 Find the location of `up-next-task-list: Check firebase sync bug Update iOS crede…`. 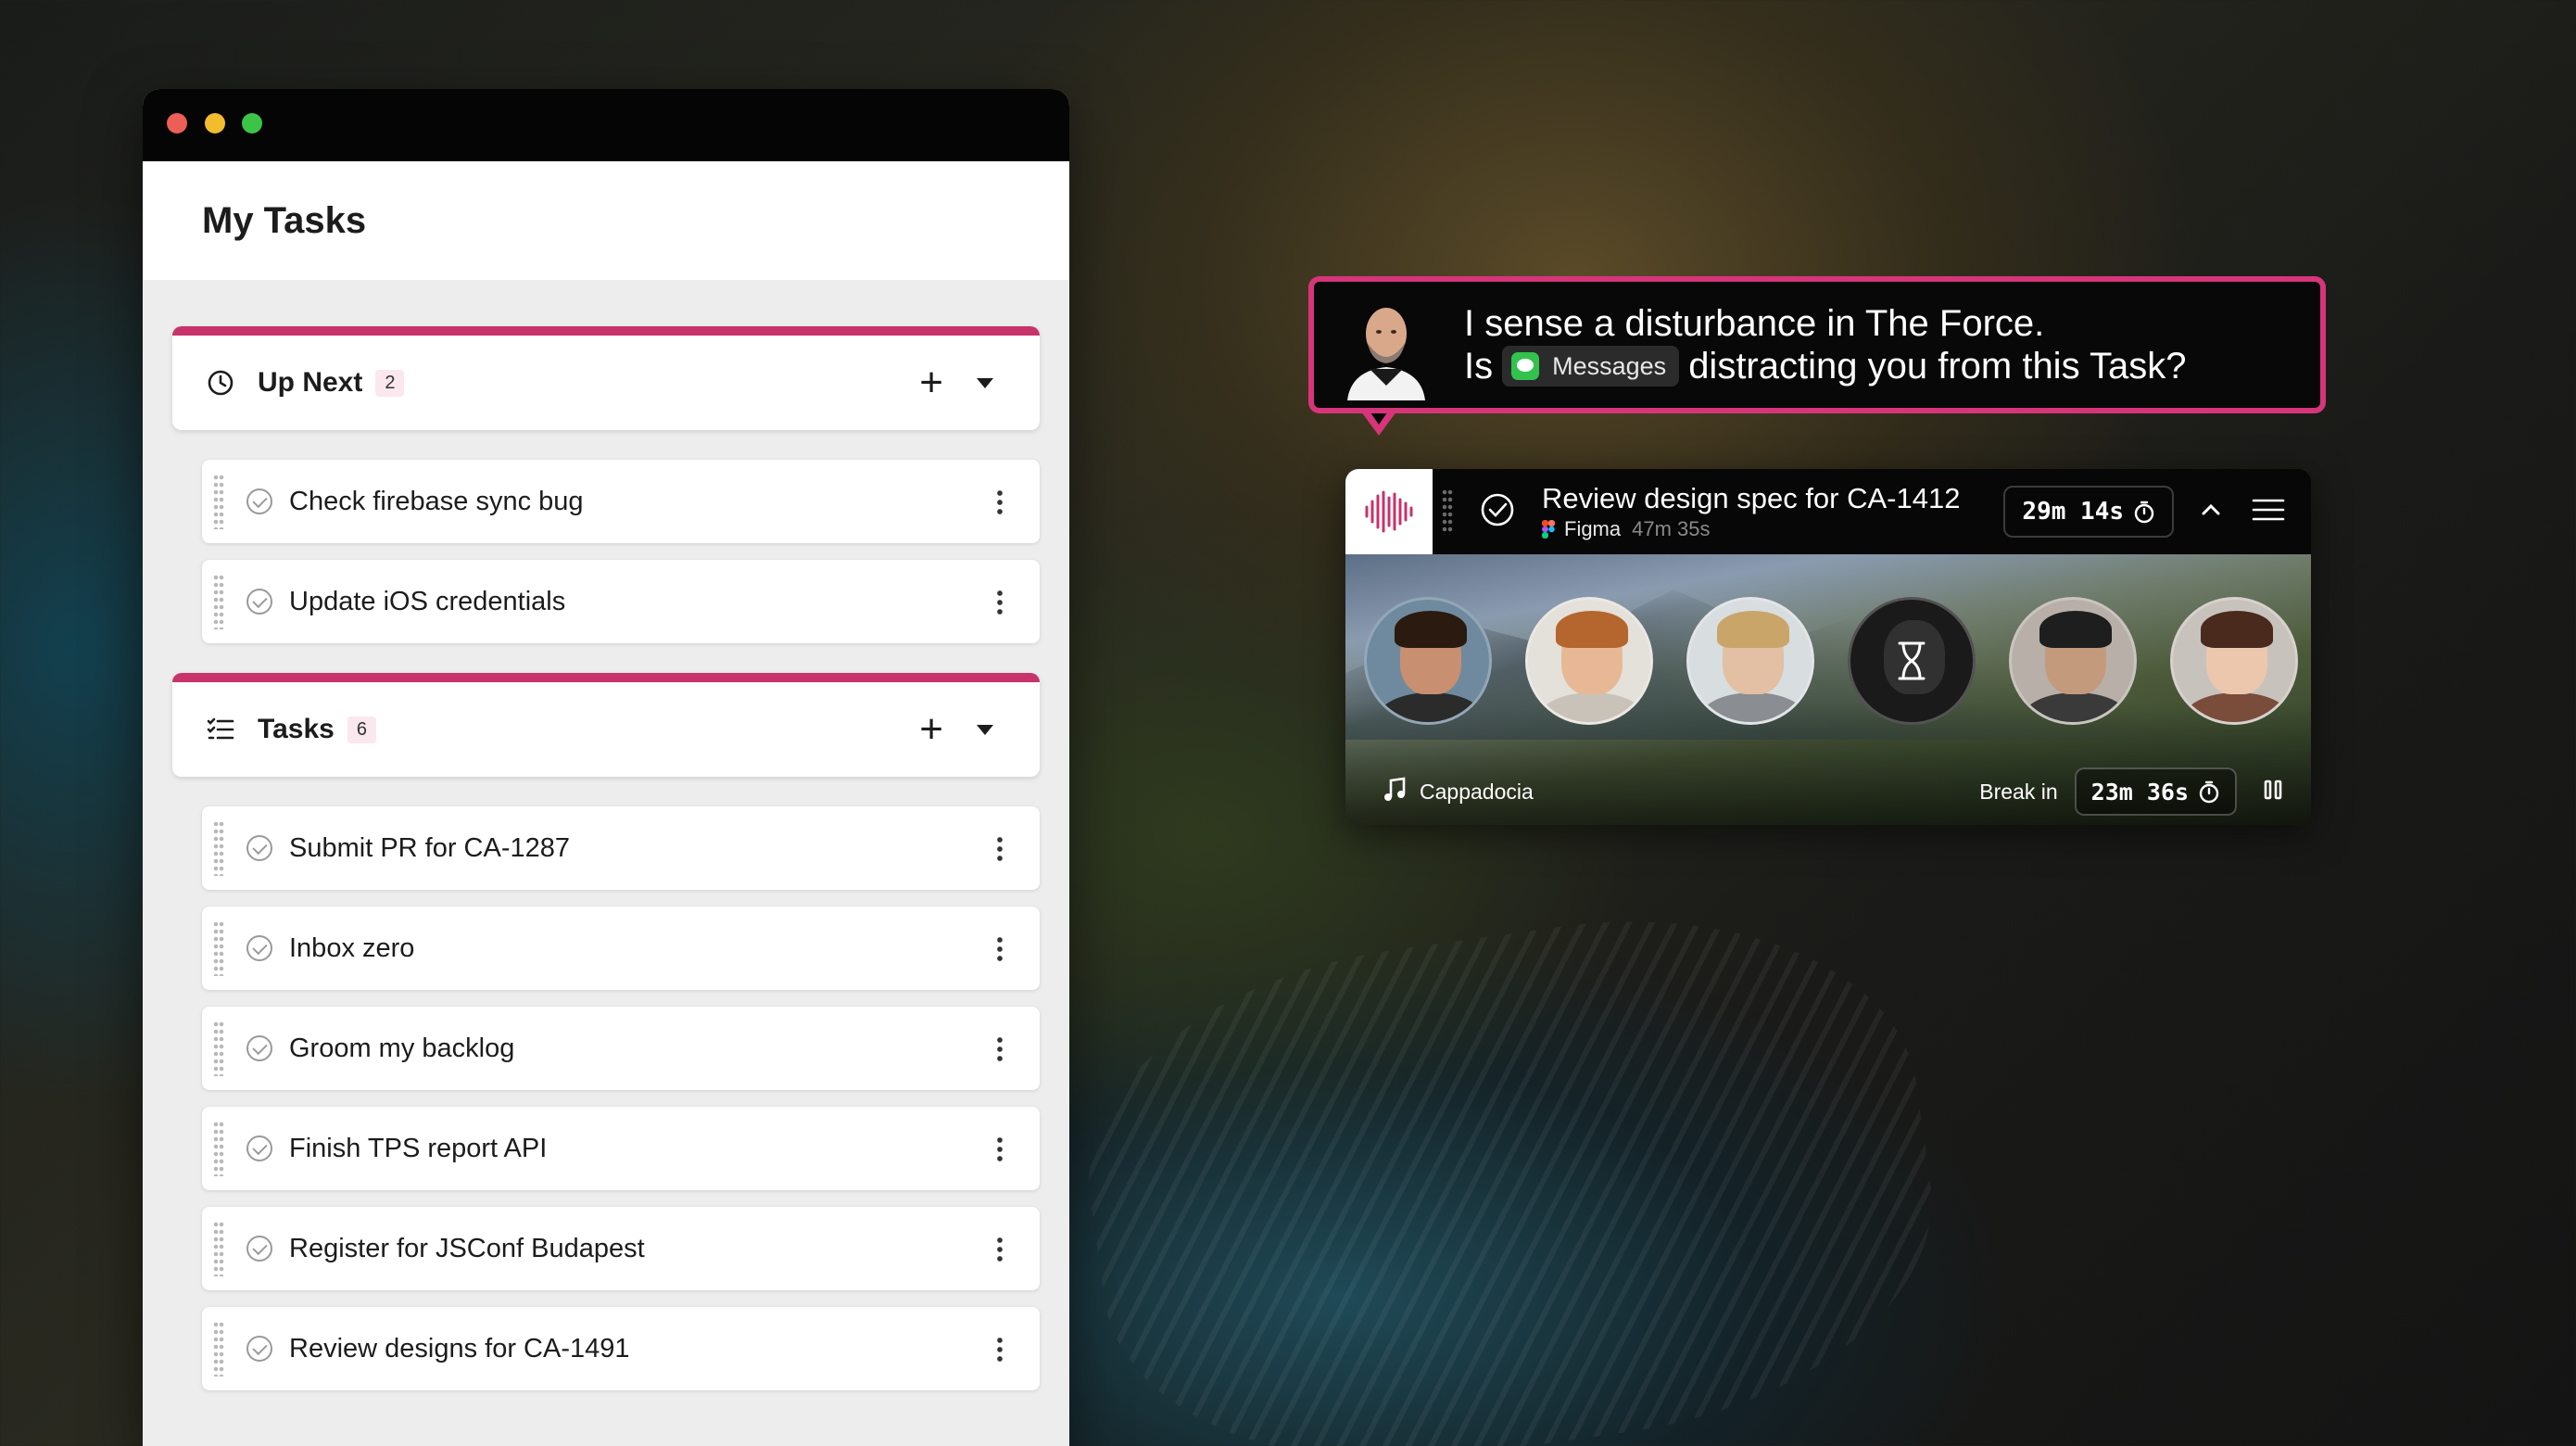

up-next-task-list: Check firebase sync bug Update iOS crede… is located at coordinates (606, 551).